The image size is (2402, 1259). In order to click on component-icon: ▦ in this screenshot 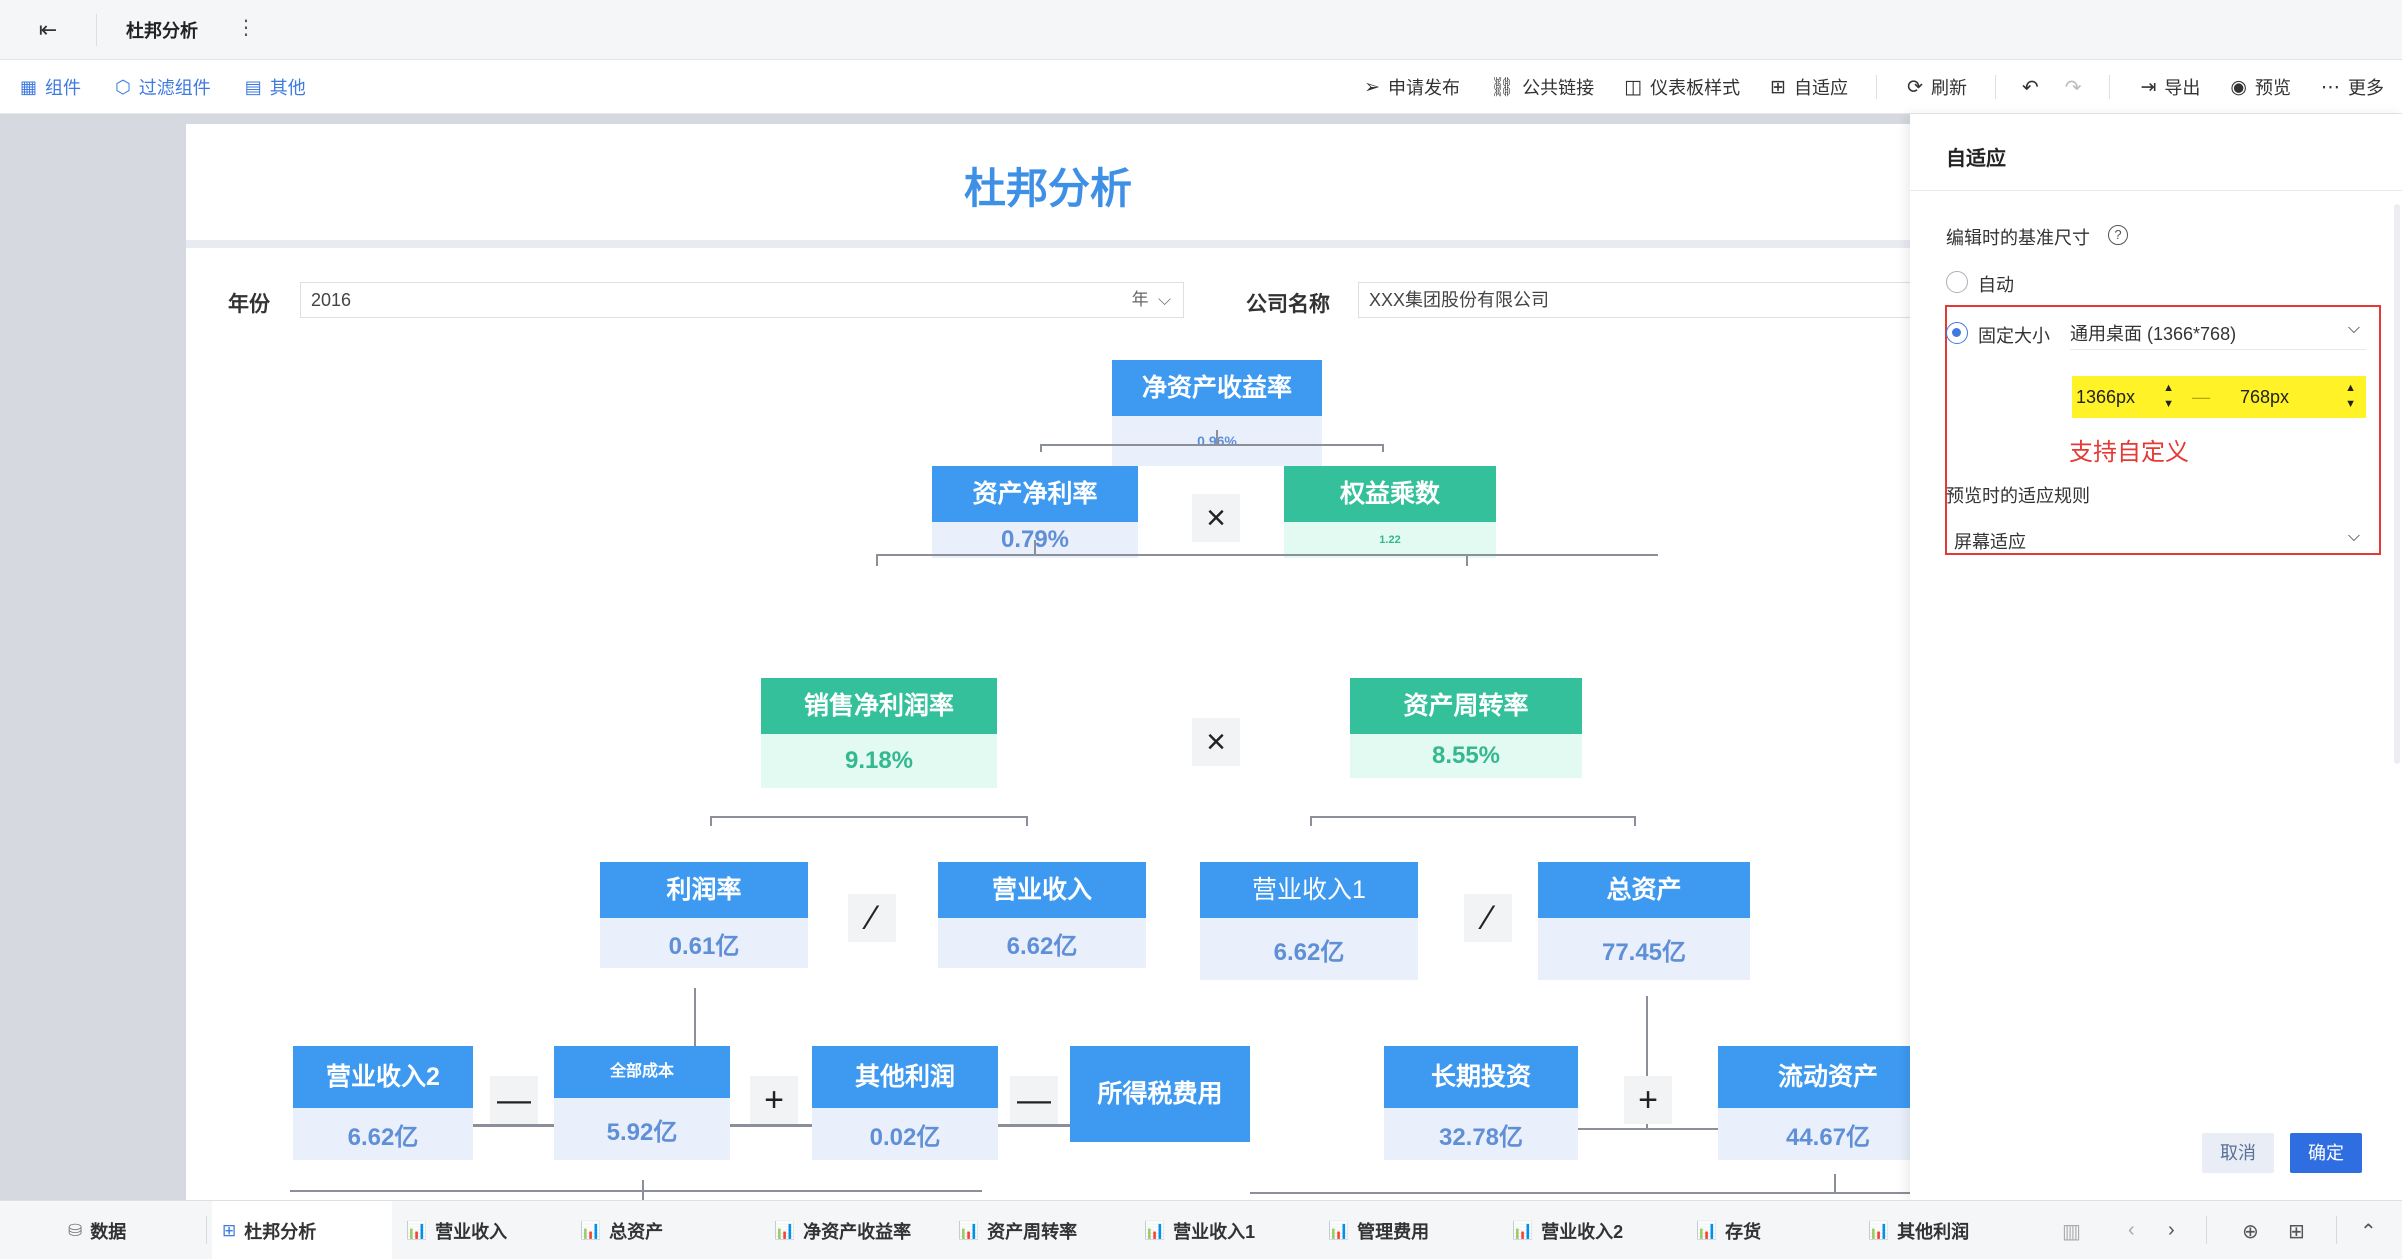, I will do `click(29, 86)`.